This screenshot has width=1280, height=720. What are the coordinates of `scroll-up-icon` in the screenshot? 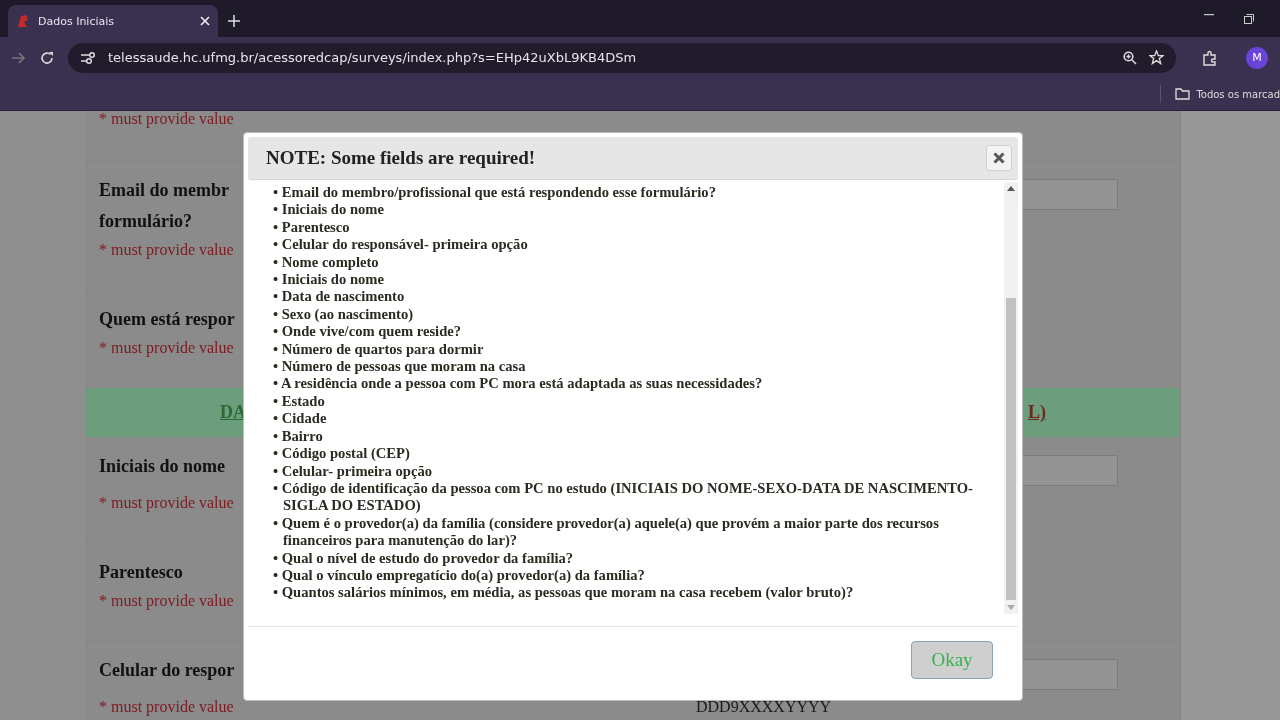 It's located at (1011, 188).